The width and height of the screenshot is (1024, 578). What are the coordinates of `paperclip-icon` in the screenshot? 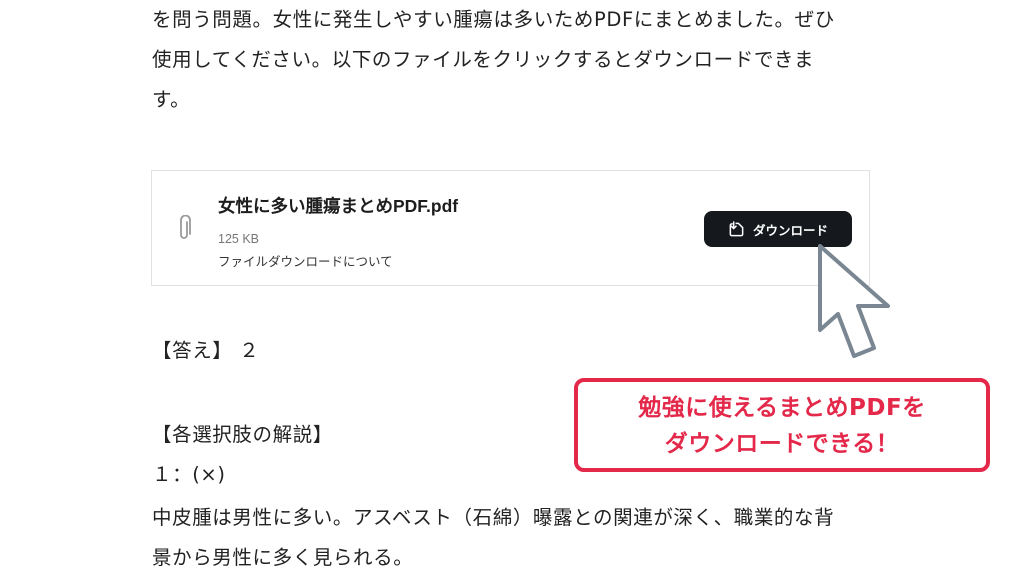 It's located at (185, 227).